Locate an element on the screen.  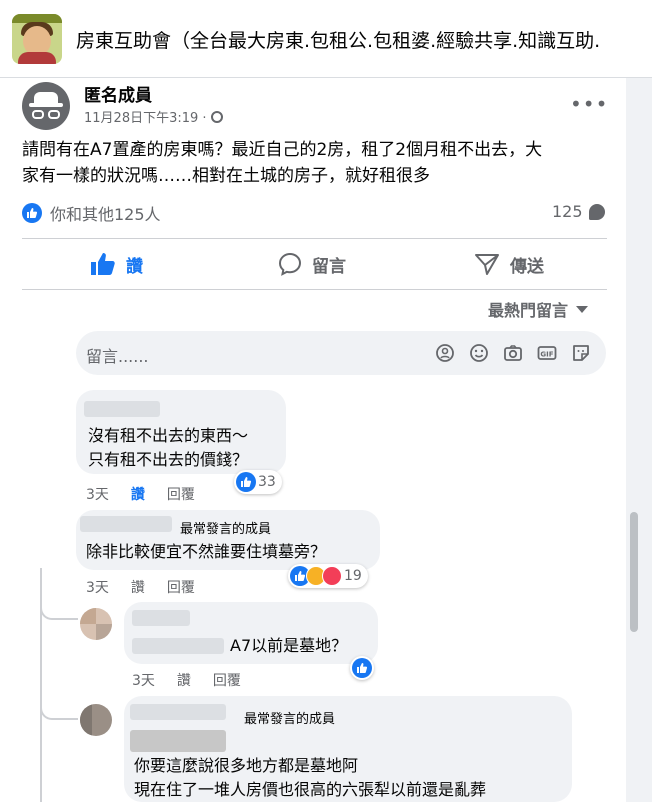
gif-icon: GIF is located at coordinates (547, 353).